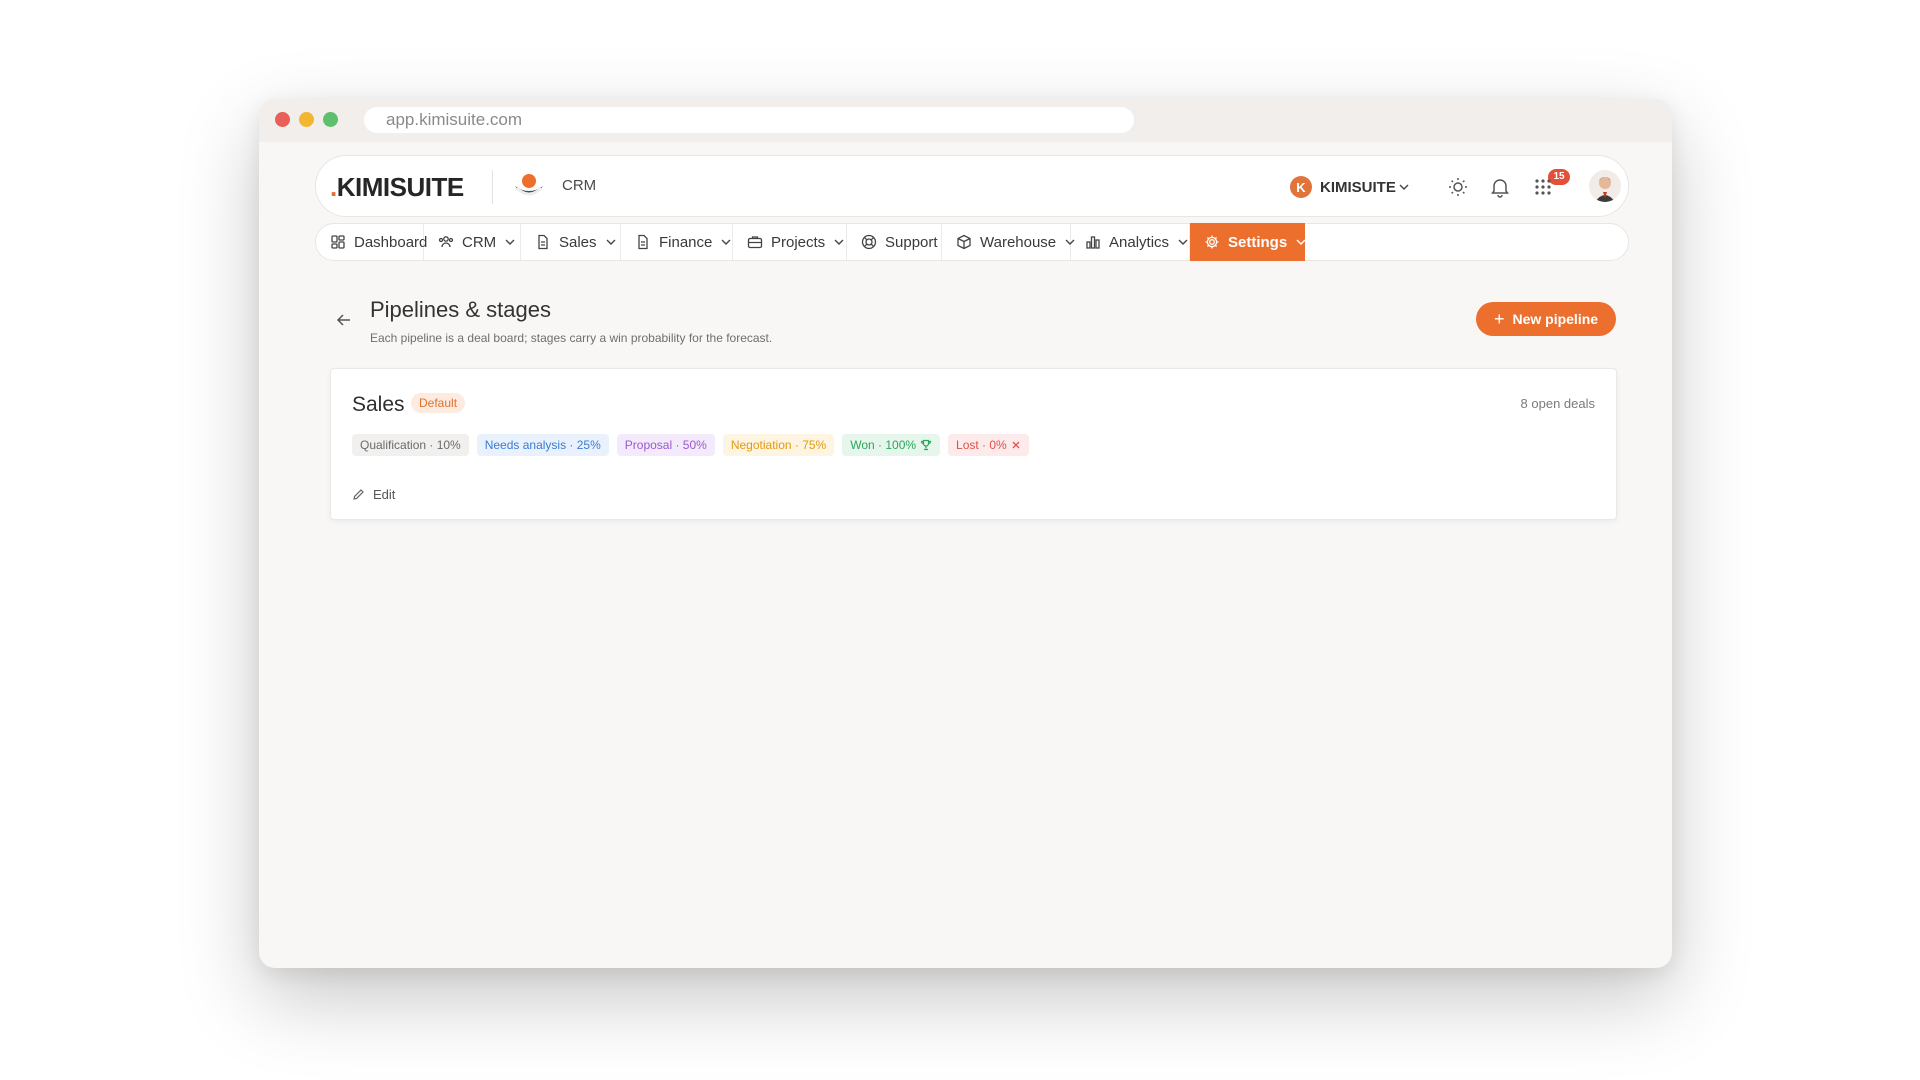 The width and height of the screenshot is (1920, 1080). What do you see at coordinates (479, 242) in the screenshot?
I see `nav-label: CRM` at bounding box center [479, 242].